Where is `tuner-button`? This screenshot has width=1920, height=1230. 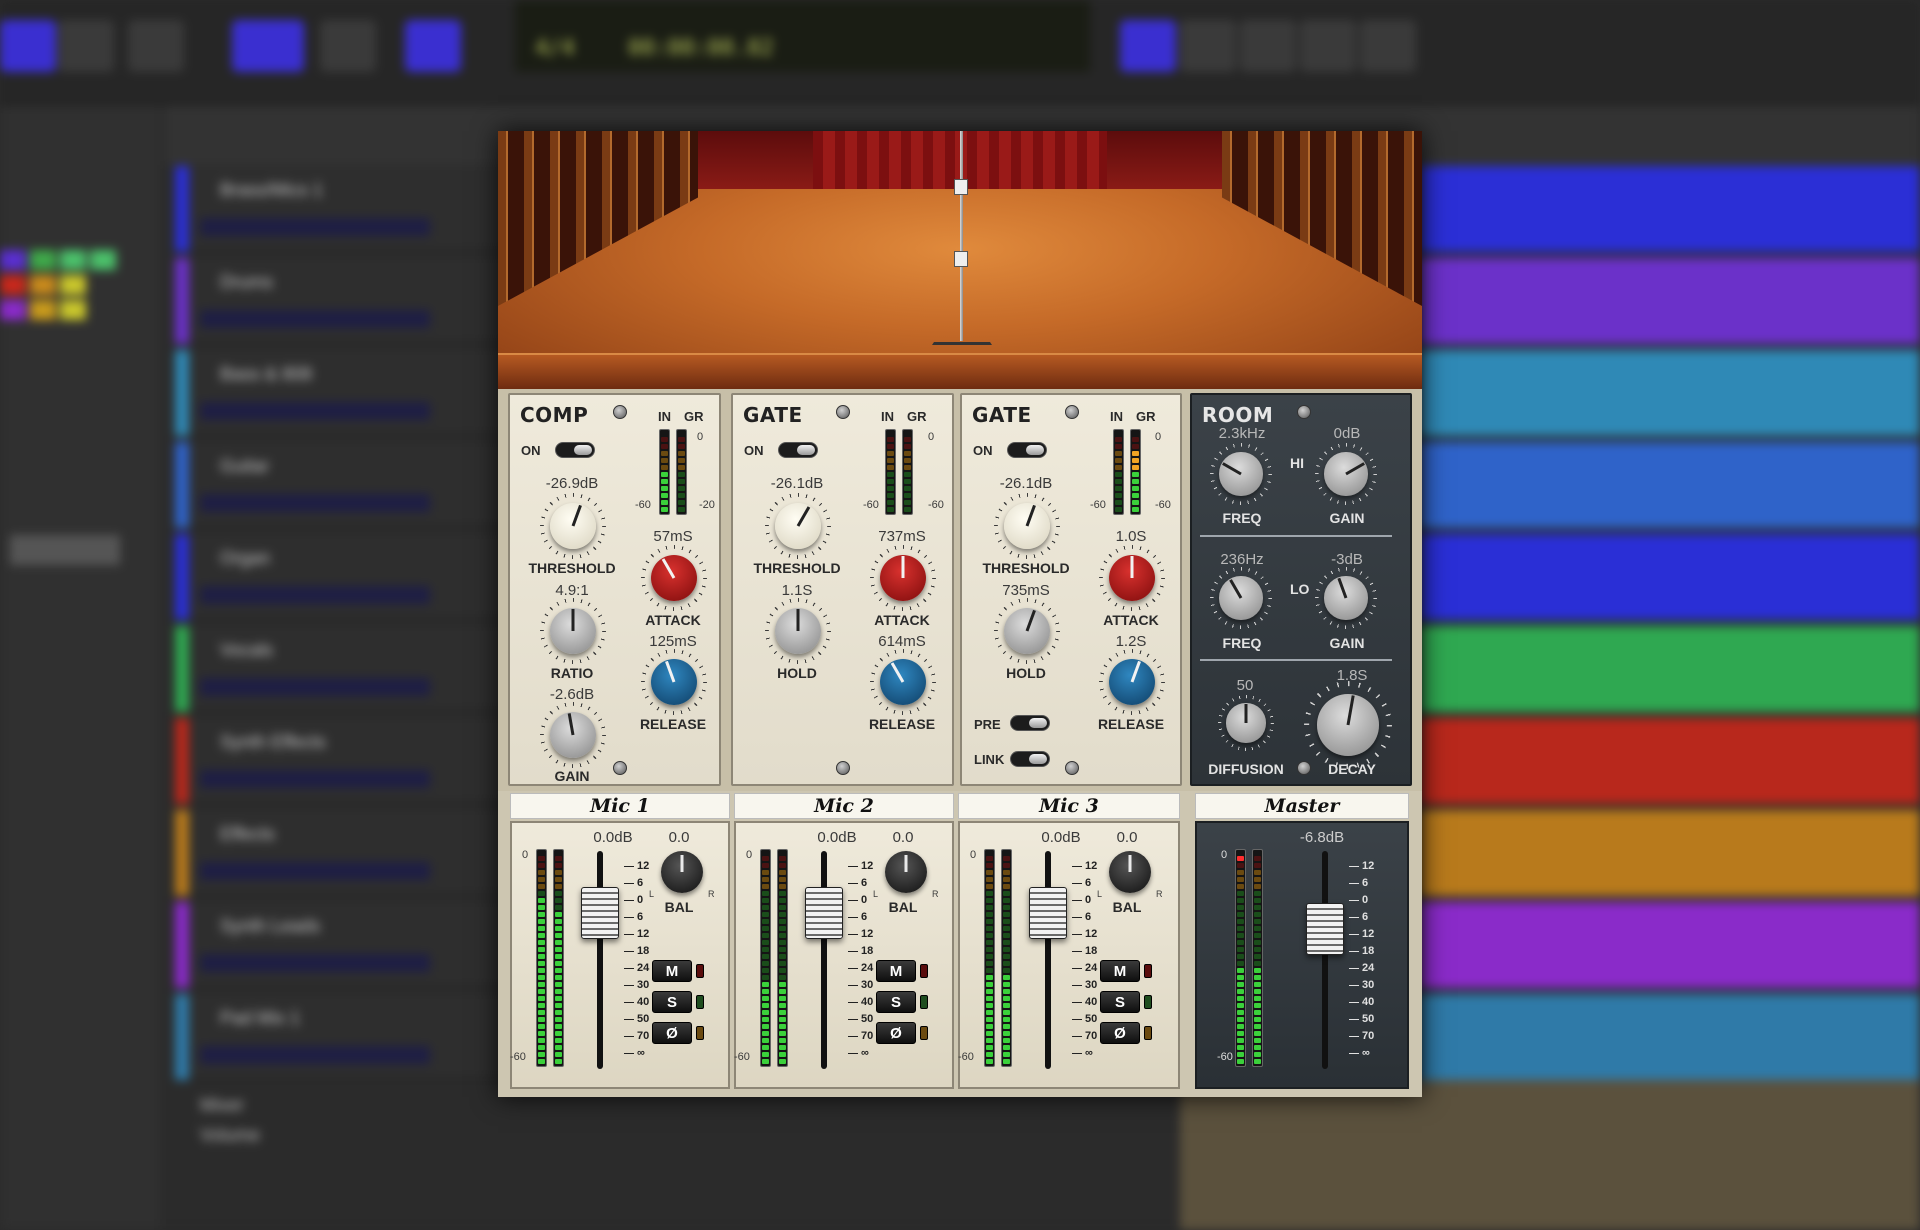 tuner-button is located at coordinates (348, 46).